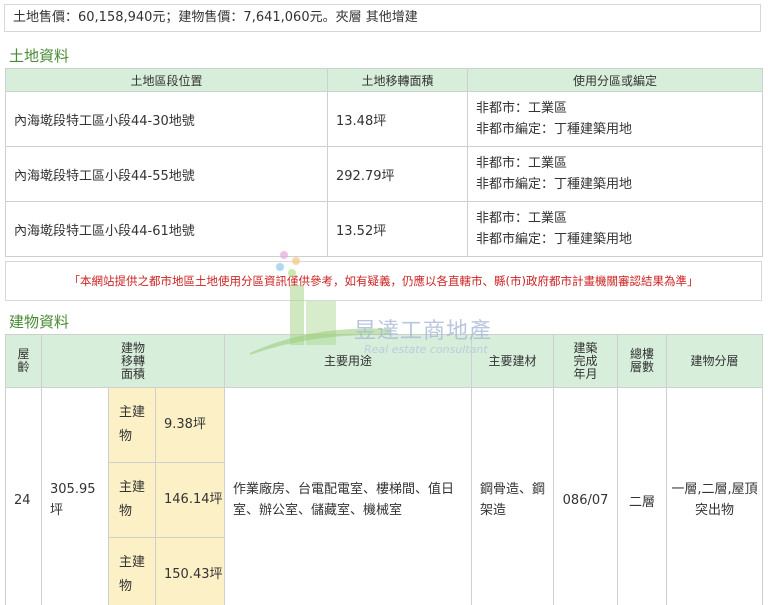  What do you see at coordinates (348, 361) in the screenshot?
I see `building-header-usage: 主要用途` at bounding box center [348, 361].